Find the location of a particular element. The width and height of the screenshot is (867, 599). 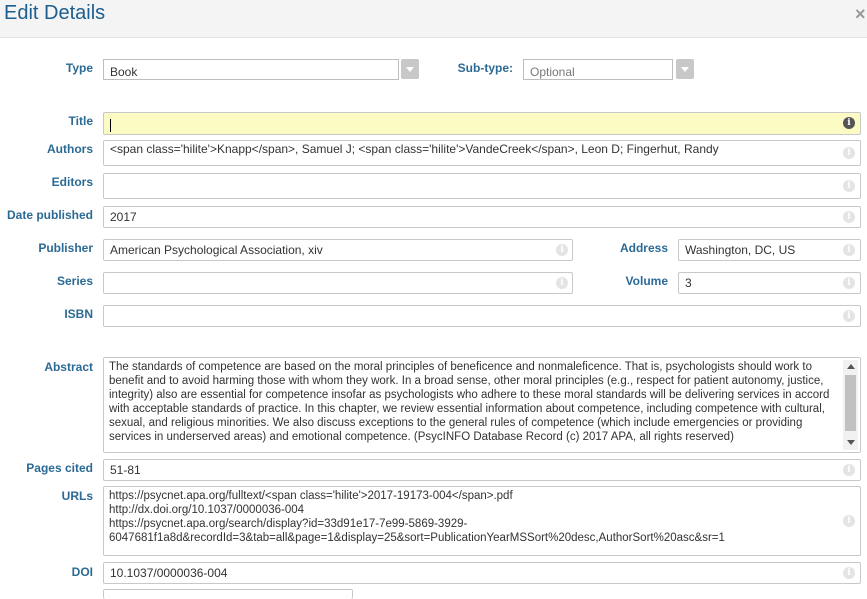

urls-info-icon: i is located at coordinates (849, 521).